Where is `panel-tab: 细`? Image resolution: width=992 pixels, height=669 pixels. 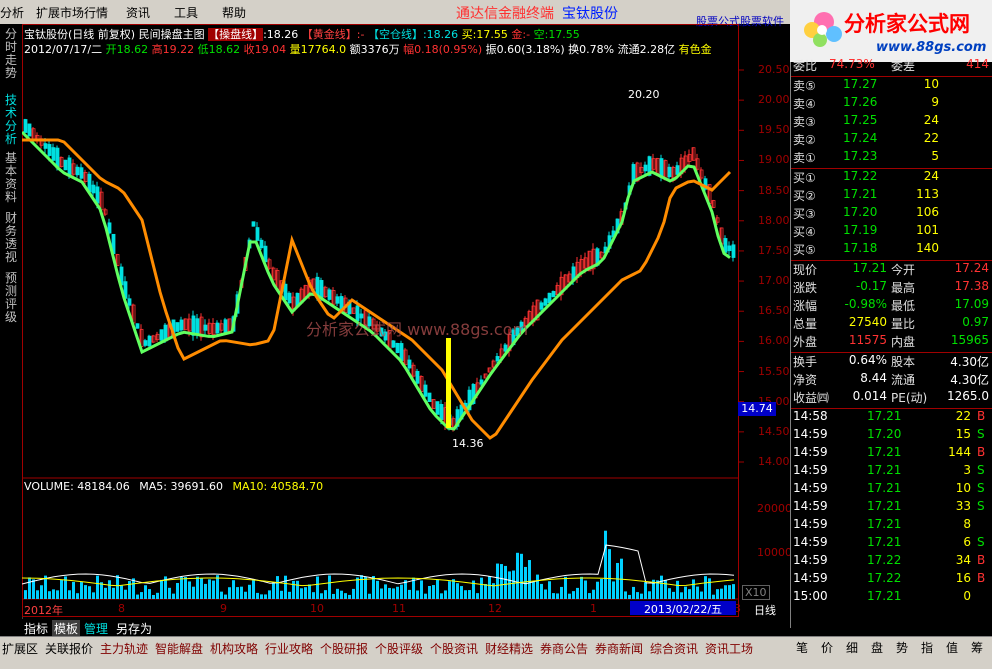 panel-tab: 细 is located at coordinates (852, 647).